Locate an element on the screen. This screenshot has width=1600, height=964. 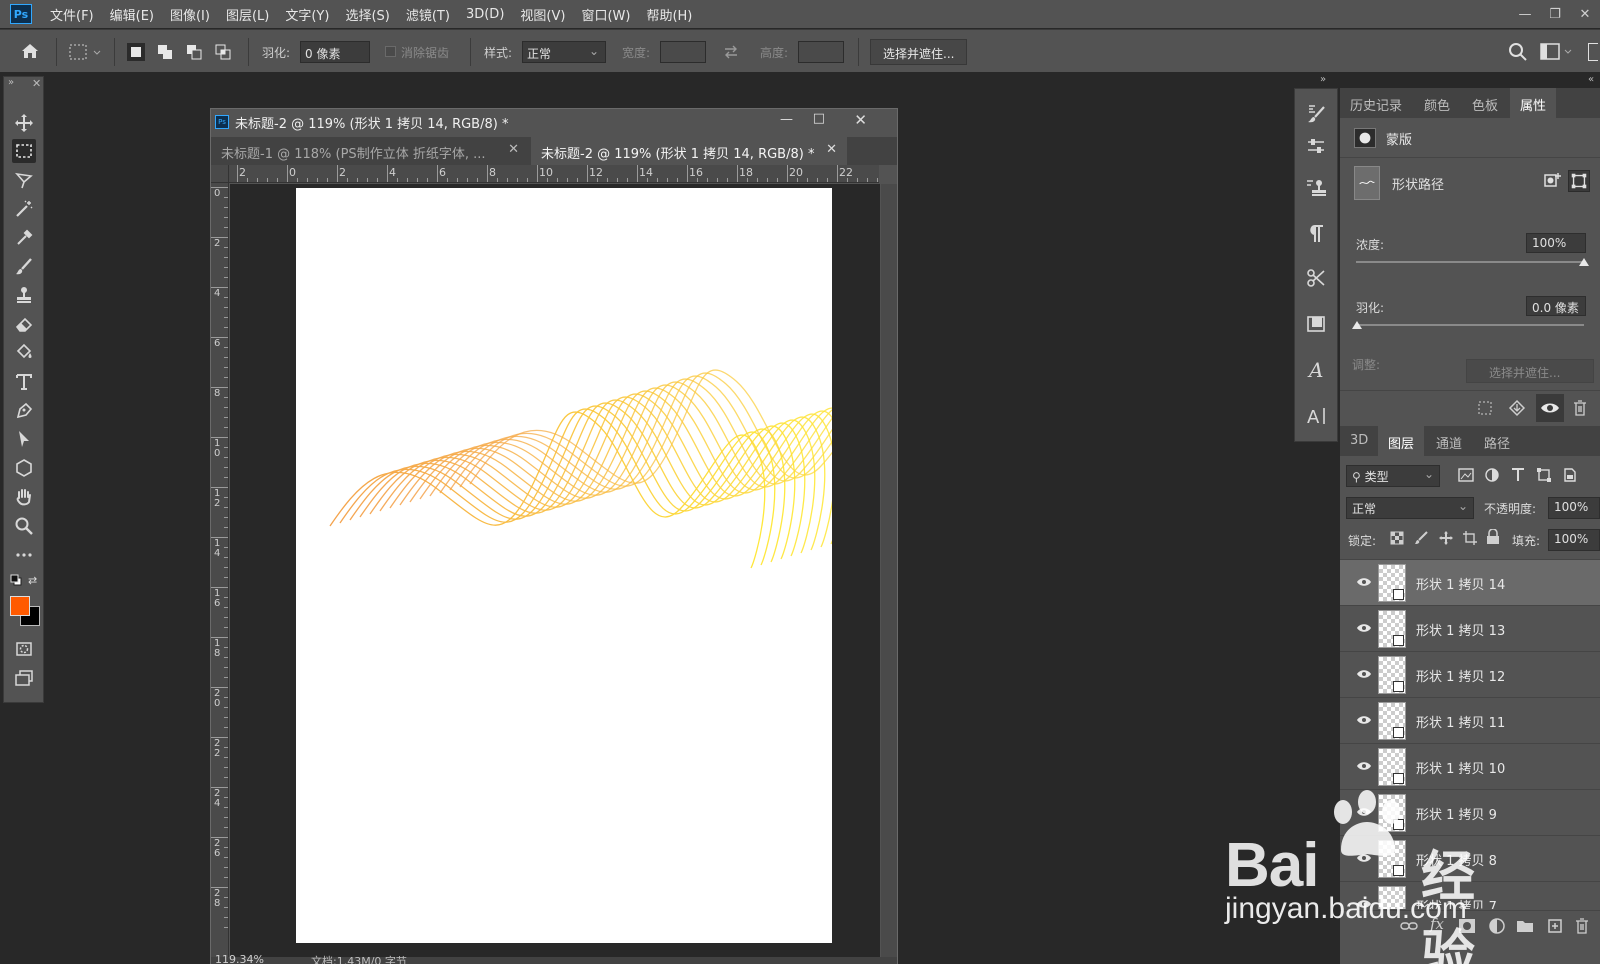
width-input is located at coordinates (683, 52).